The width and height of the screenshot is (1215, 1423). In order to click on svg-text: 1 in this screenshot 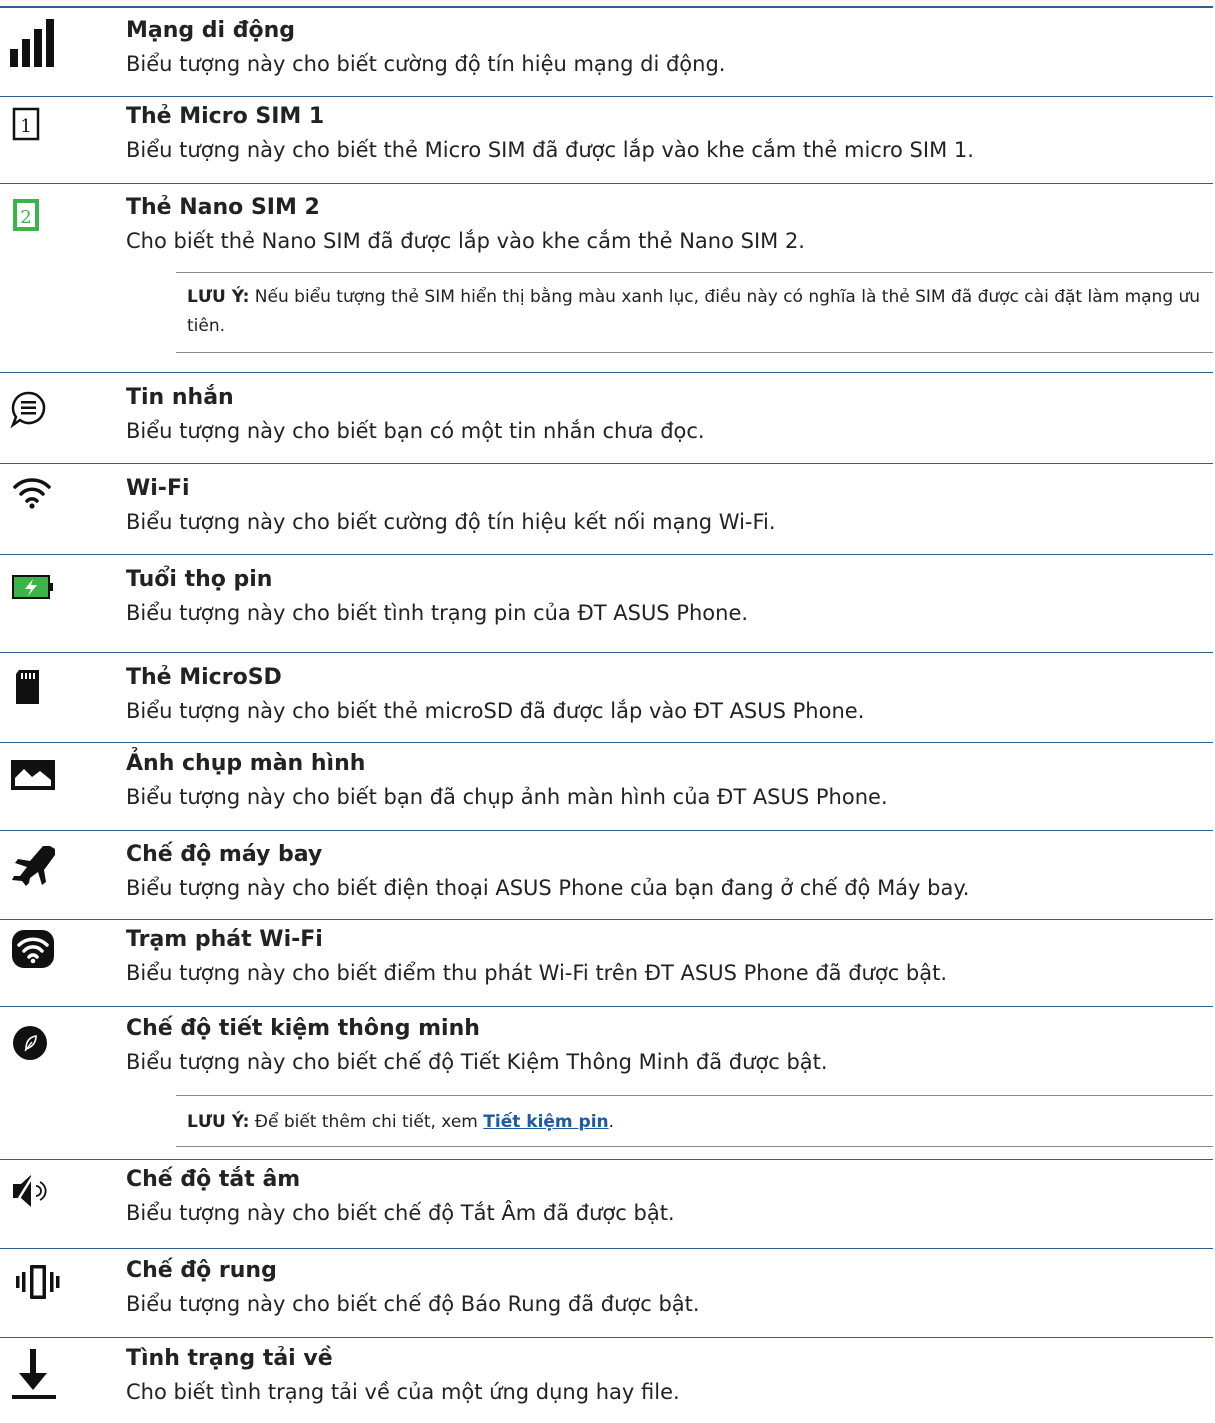, I will do `click(25, 126)`.